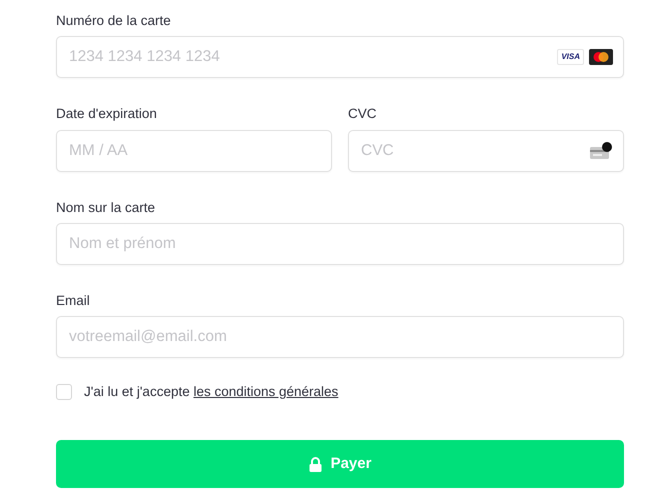  Describe the element at coordinates (340, 337) in the screenshot. I see `input-field: votreemail@email.com` at that location.